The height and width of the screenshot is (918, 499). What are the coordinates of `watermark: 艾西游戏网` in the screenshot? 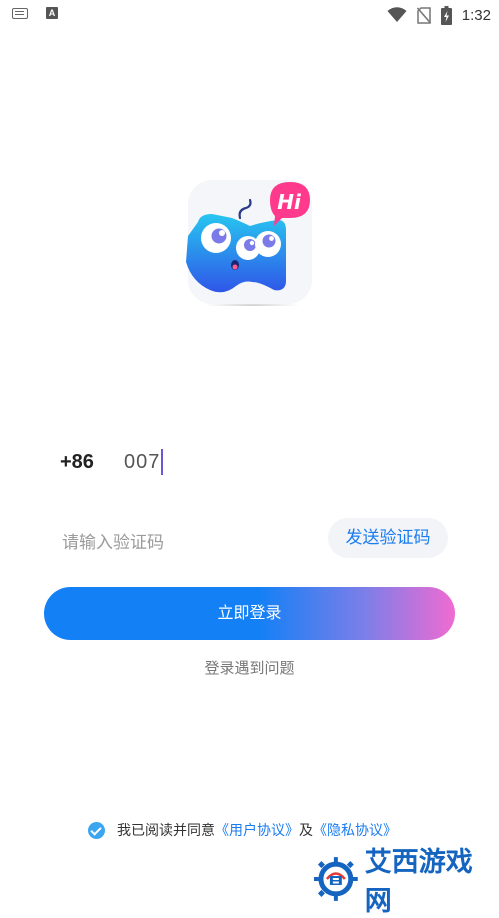 It's located at (406, 879).